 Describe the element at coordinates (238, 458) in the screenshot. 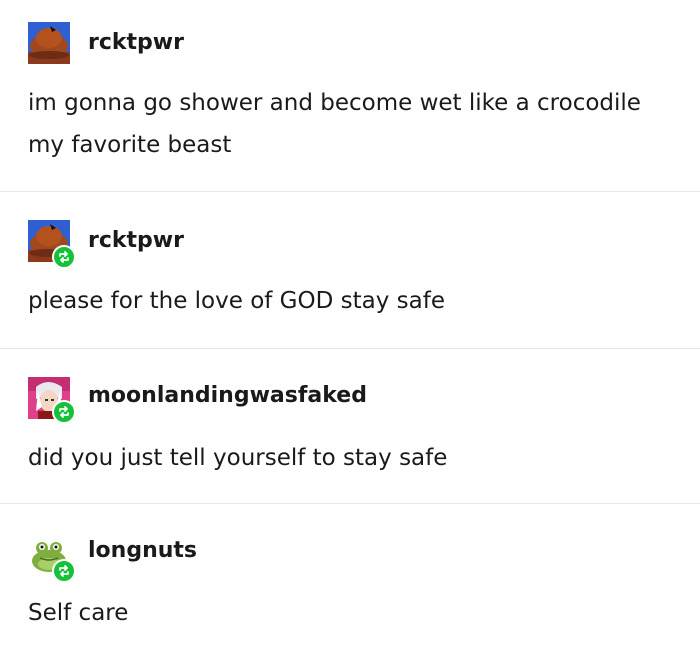

I see `post-text: did you just tell yourself to stay safe` at that location.